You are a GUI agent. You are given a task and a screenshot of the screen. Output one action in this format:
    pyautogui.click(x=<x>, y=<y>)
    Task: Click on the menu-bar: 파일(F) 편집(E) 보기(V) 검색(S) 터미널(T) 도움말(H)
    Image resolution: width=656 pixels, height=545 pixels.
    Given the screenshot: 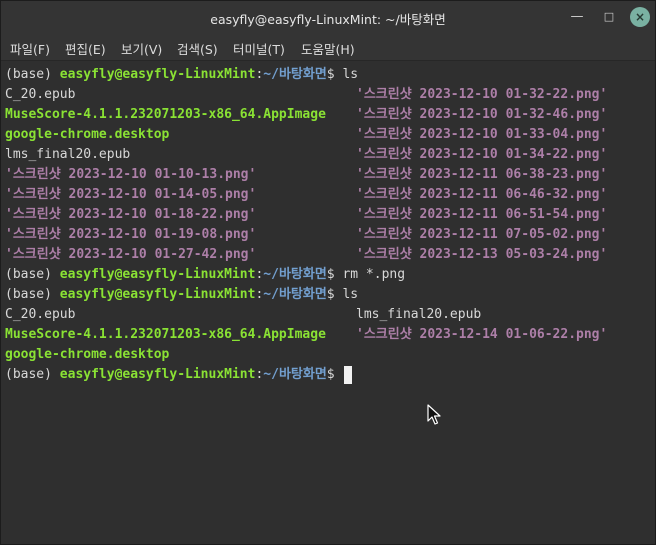 What is the action you would take?
    pyautogui.click(x=328, y=47)
    